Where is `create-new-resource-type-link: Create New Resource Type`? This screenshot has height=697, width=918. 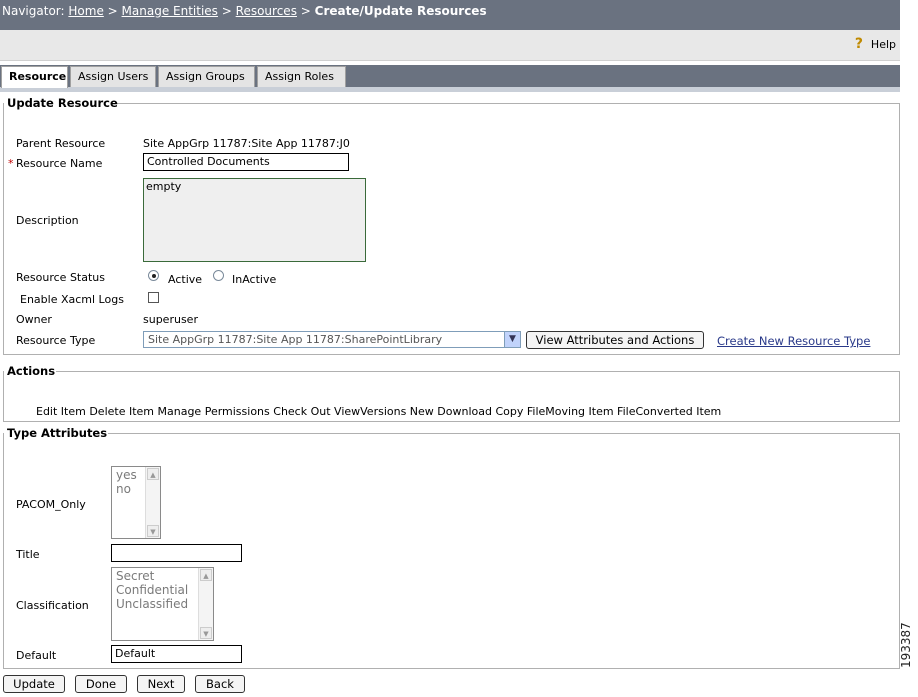
create-new-resource-type-link: Create New Resource Type is located at coordinates (793, 341).